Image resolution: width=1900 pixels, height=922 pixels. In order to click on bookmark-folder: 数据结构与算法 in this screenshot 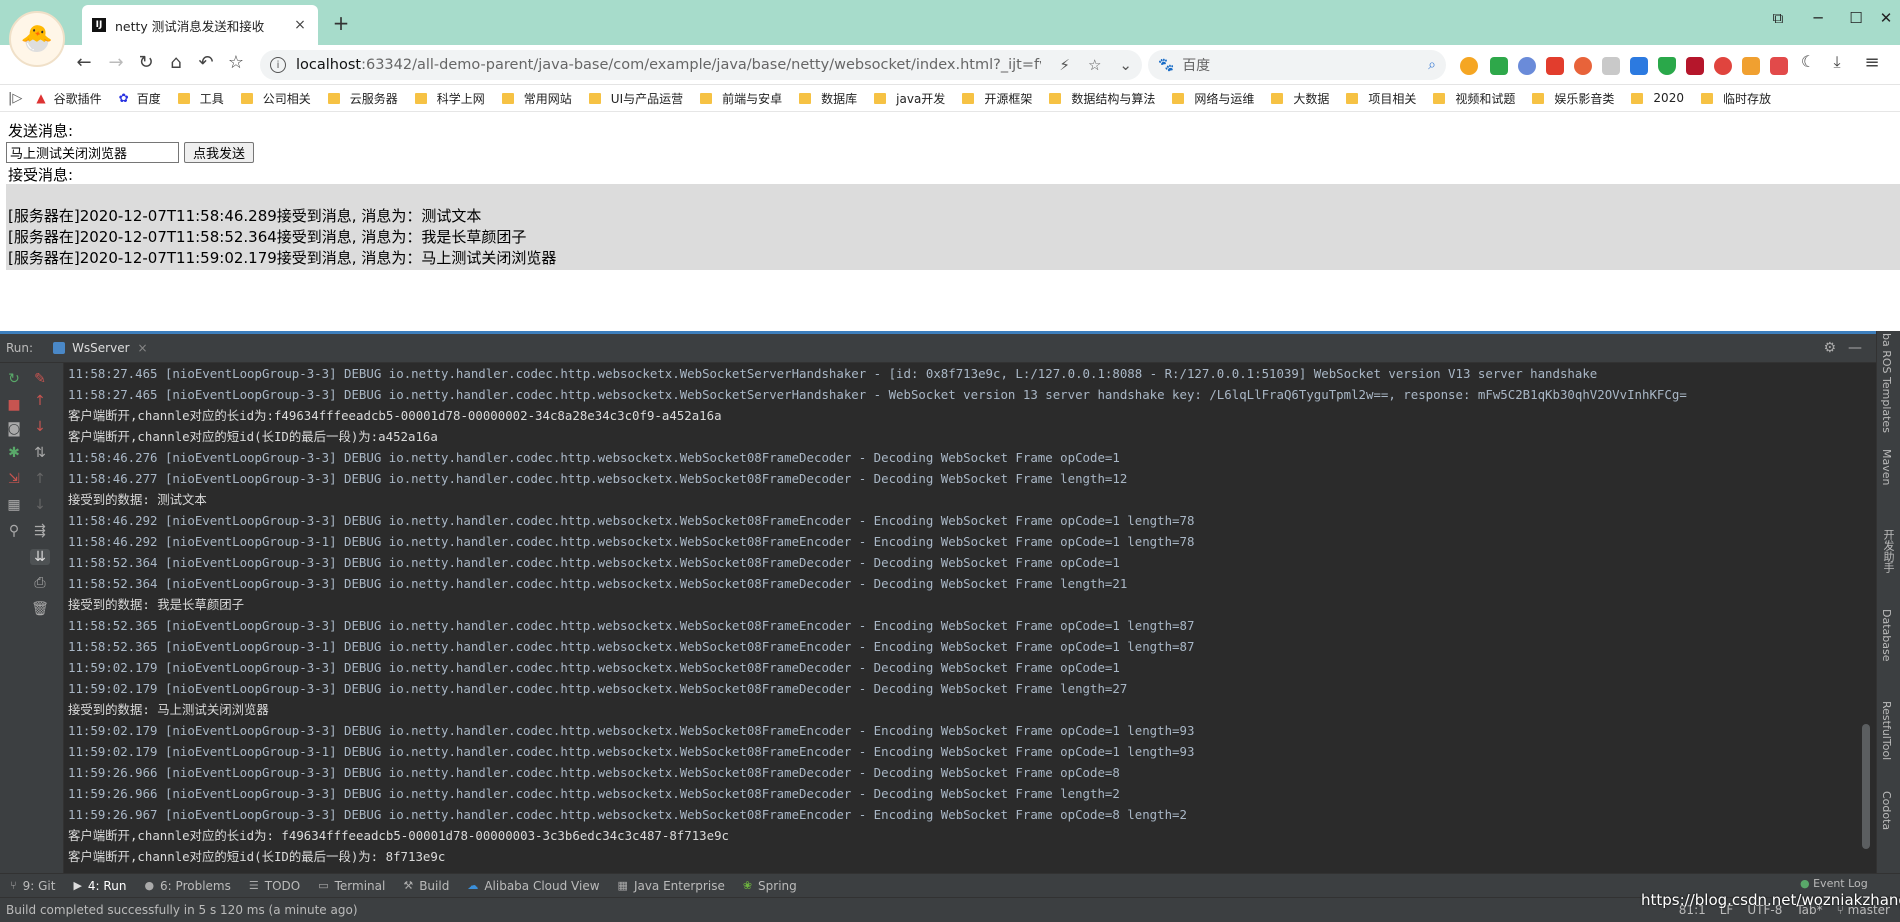, I will do `click(1102, 98)`.